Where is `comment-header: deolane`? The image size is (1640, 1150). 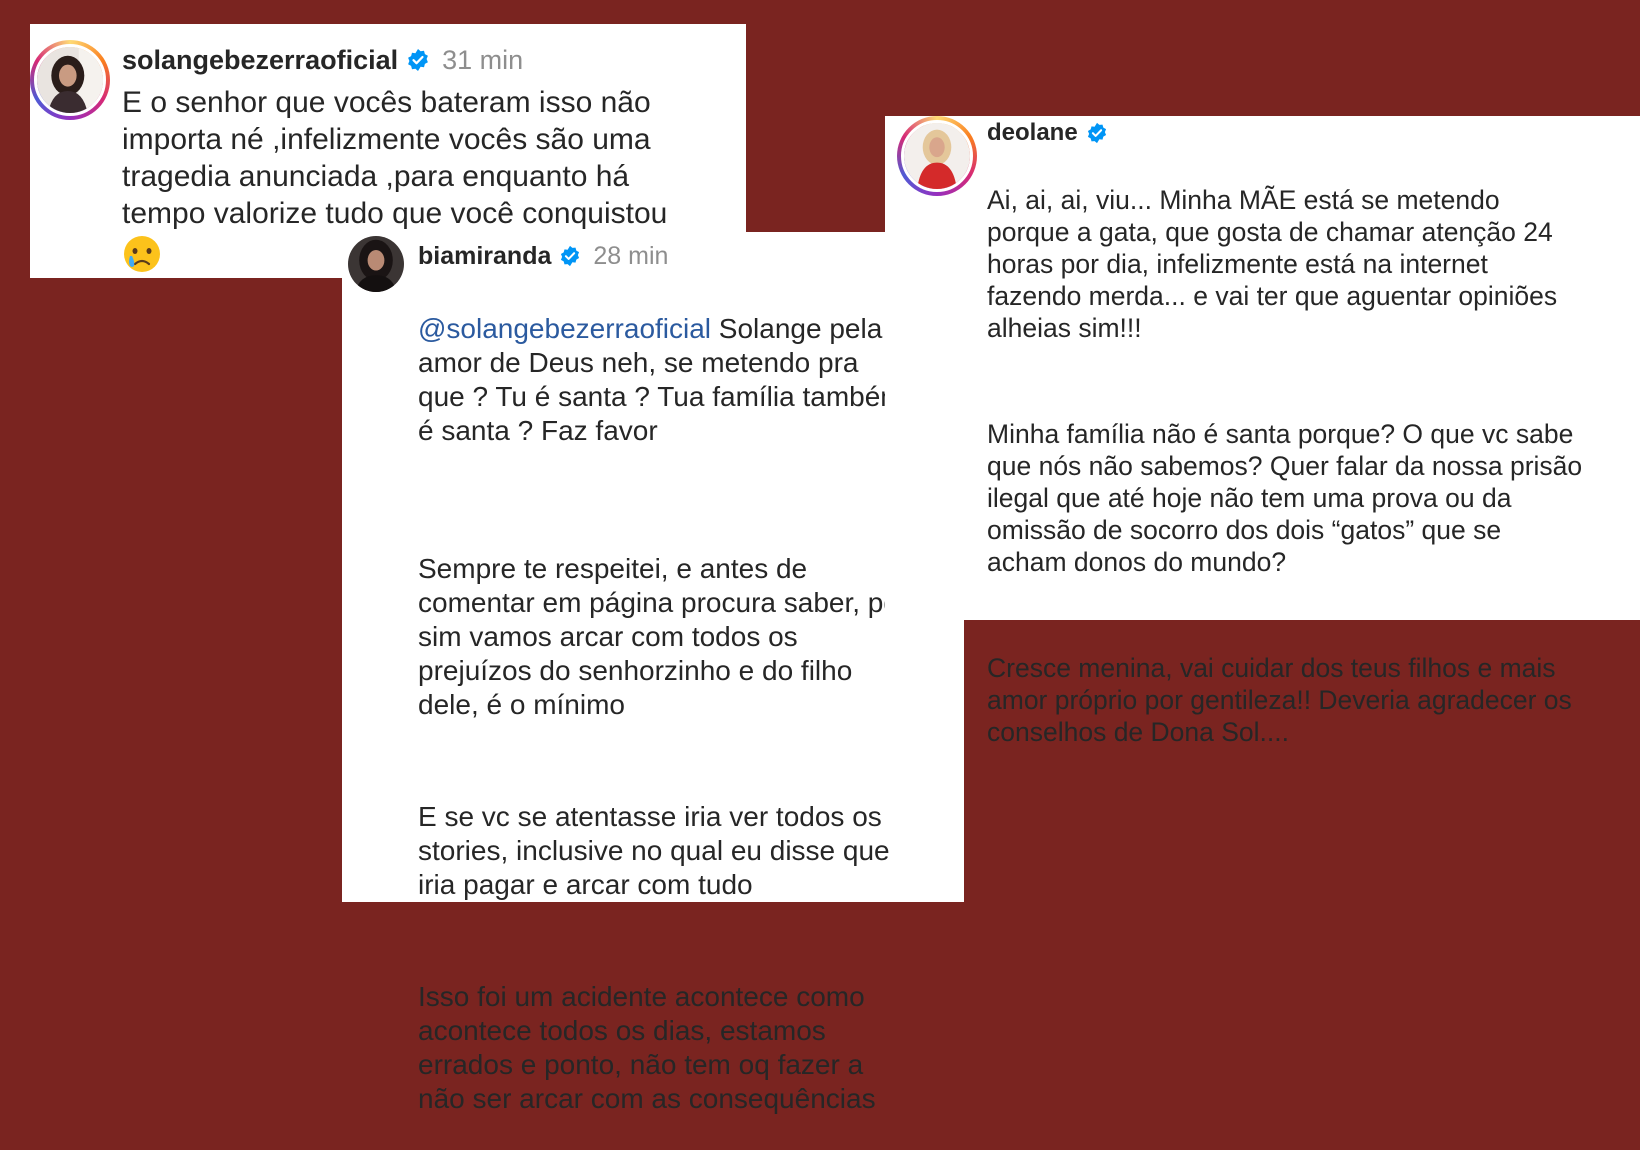
comment-header: deolane is located at coordinates (1047, 133).